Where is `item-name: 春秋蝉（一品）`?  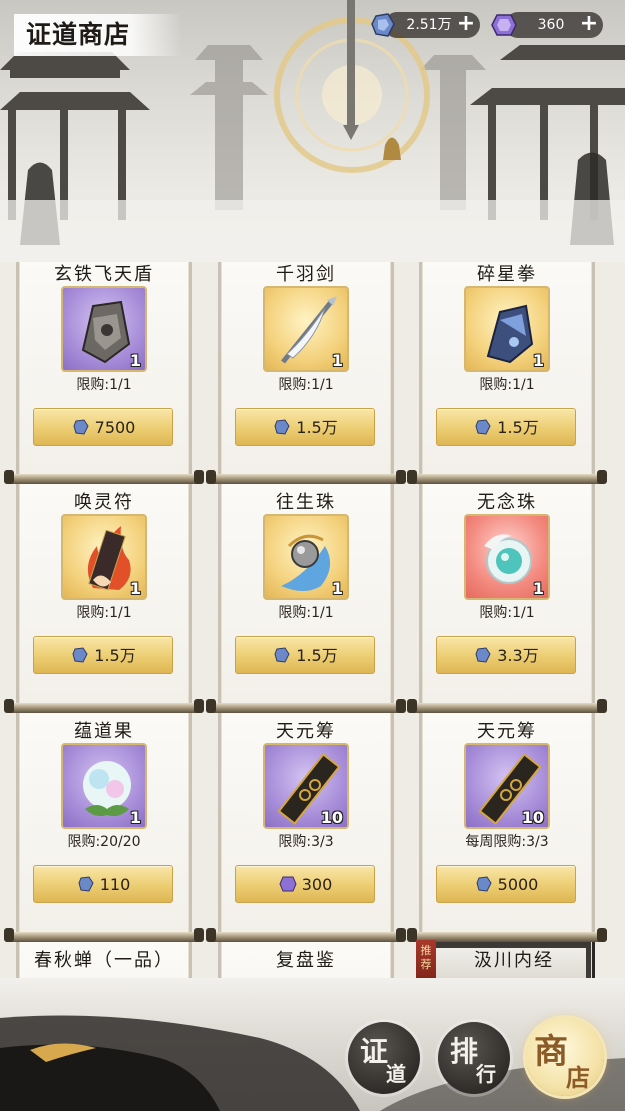
item-name: 春秋蝉（一品） is located at coordinates (104, 960).